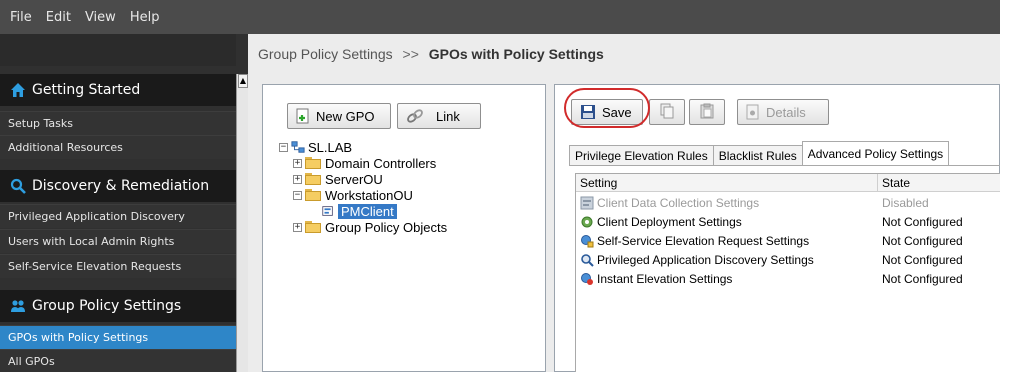 This screenshot has height=378, width=1009. Describe the element at coordinates (784, 165) in the screenshot. I see `tab-divider` at that location.